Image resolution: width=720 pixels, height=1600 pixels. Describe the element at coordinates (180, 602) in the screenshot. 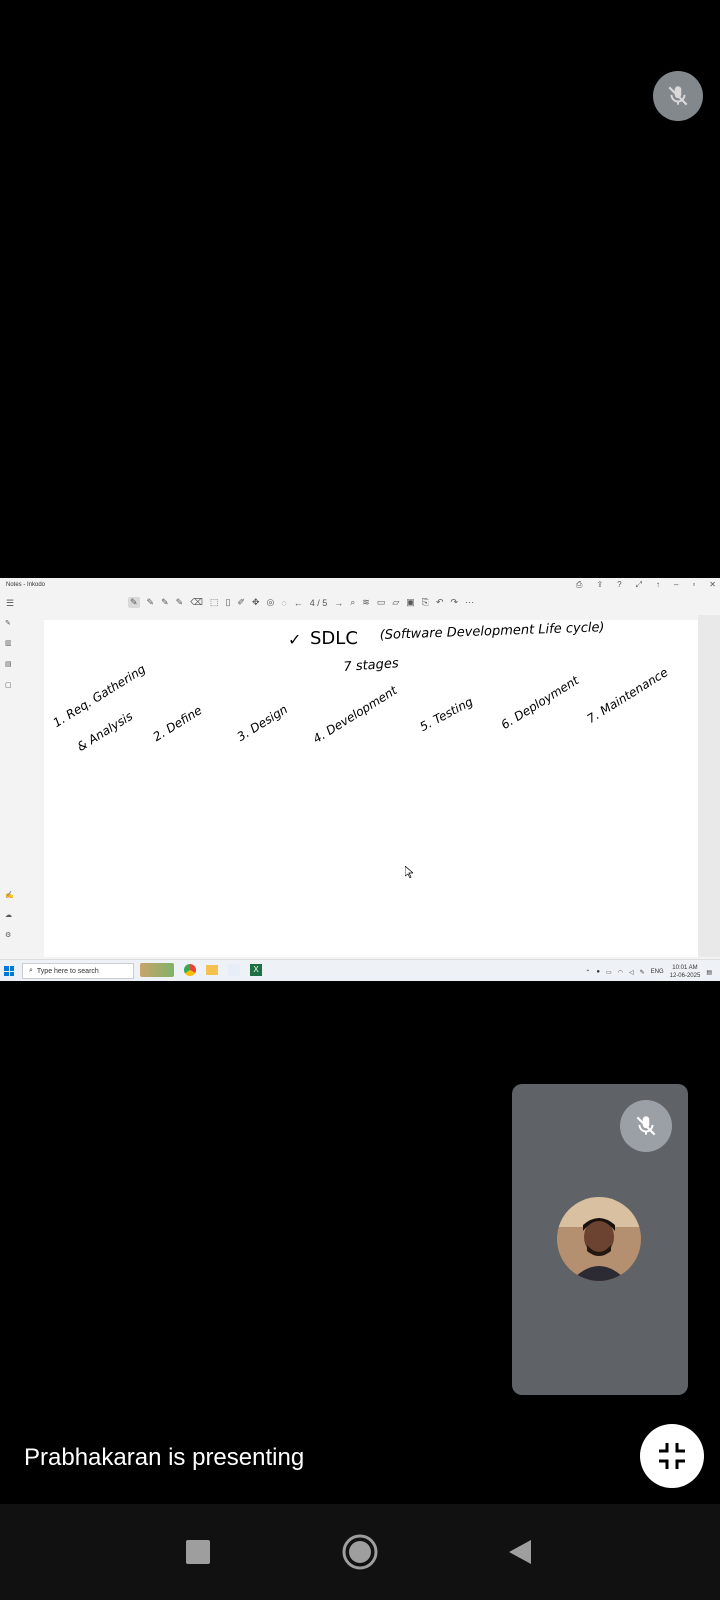

I see `highlighter-icon: ✎` at that location.